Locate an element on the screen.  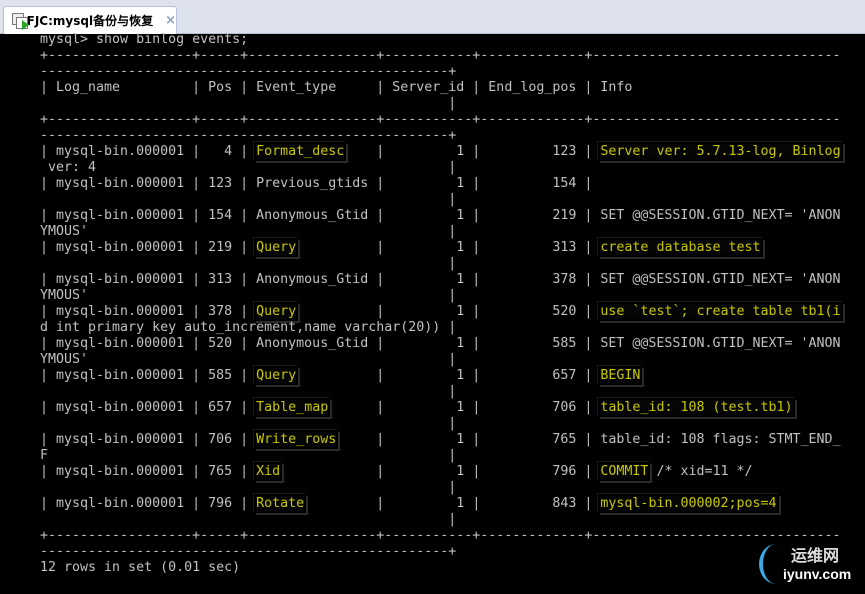
text: | mysql-bin.000001 | 4 | is located at coordinates (148, 151).